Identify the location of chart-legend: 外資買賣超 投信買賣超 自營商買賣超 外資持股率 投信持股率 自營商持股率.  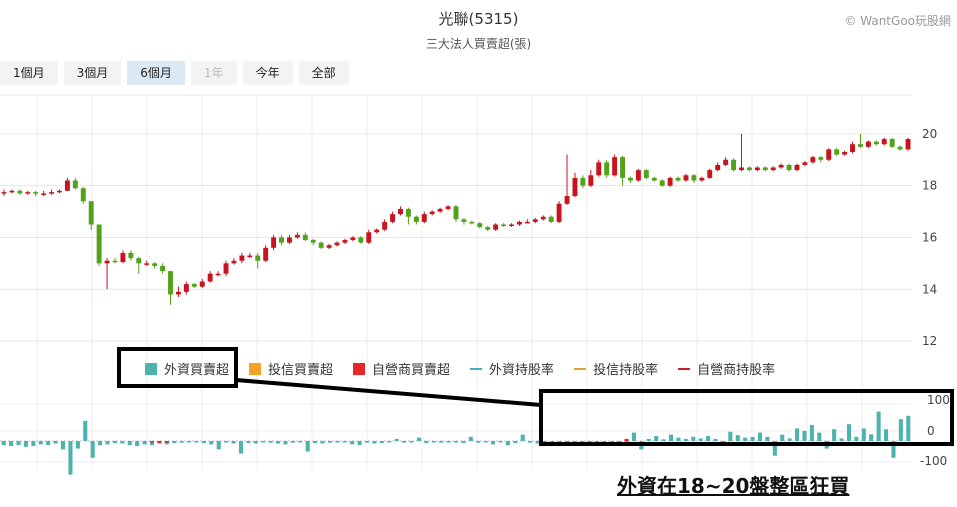
(470, 368).